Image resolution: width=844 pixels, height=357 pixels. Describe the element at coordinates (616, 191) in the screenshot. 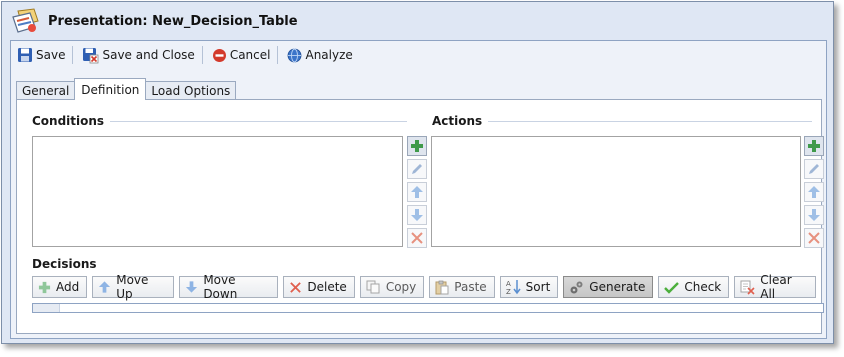

I see `actions-list` at that location.